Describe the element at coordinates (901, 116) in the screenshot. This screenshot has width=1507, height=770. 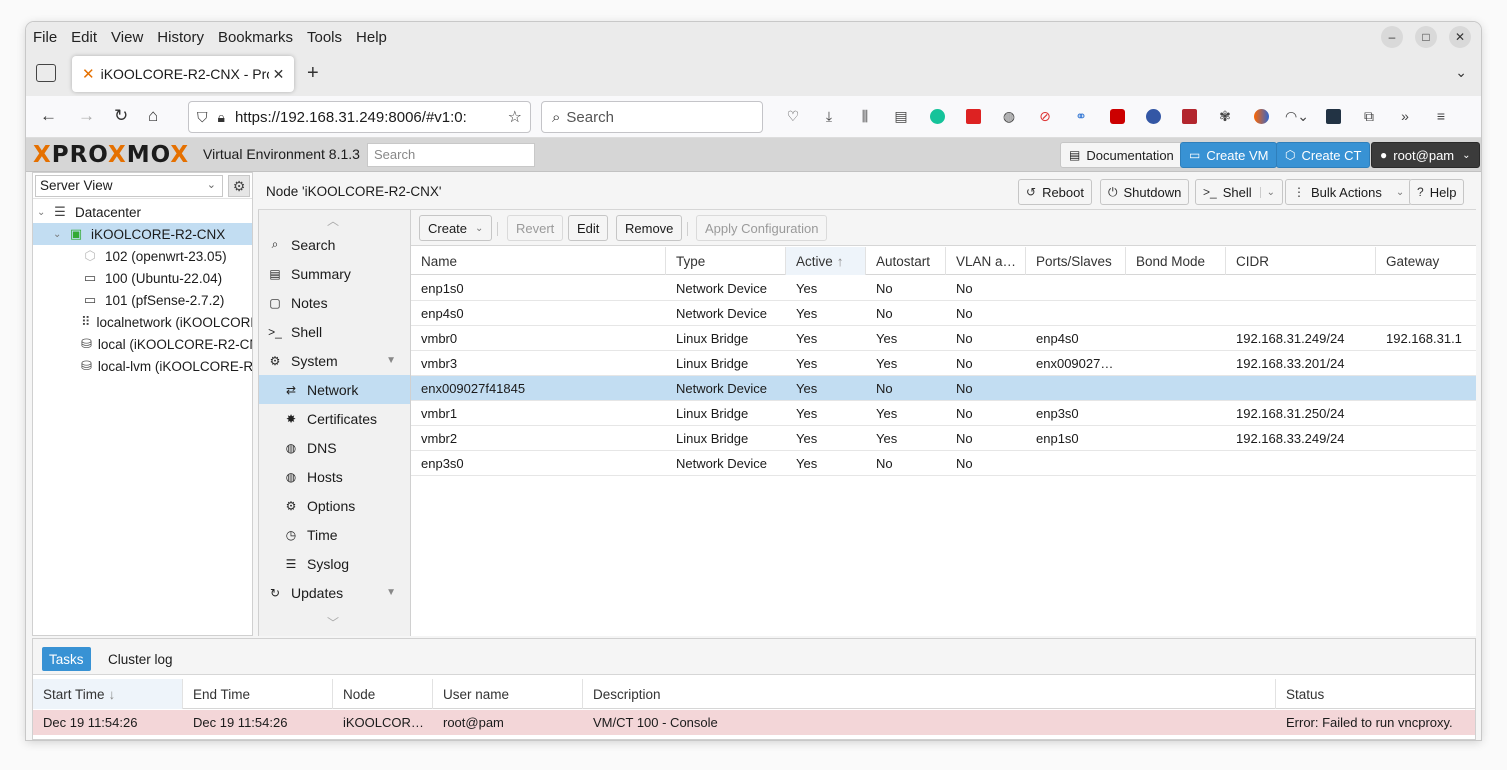
I see `sidebar-icon: ▤` at that location.